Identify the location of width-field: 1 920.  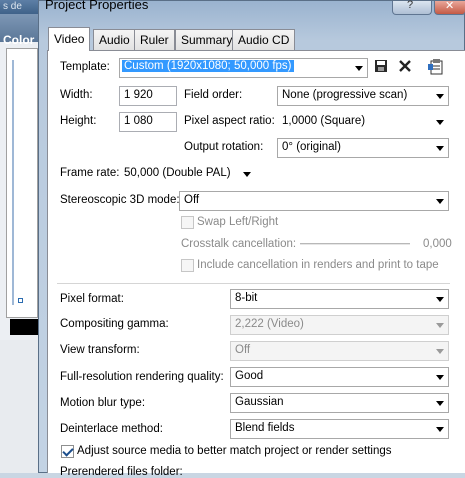
(148, 96).